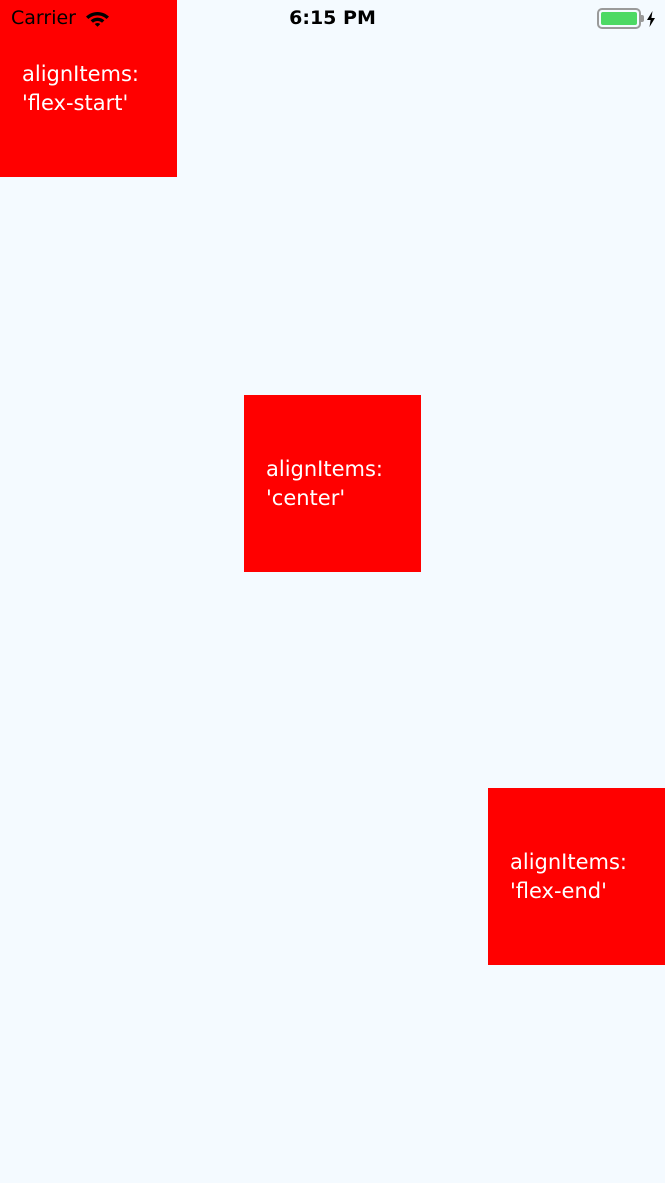  What do you see at coordinates (651, 18) in the screenshot?
I see `charging-bolt-icon` at bounding box center [651, 18].